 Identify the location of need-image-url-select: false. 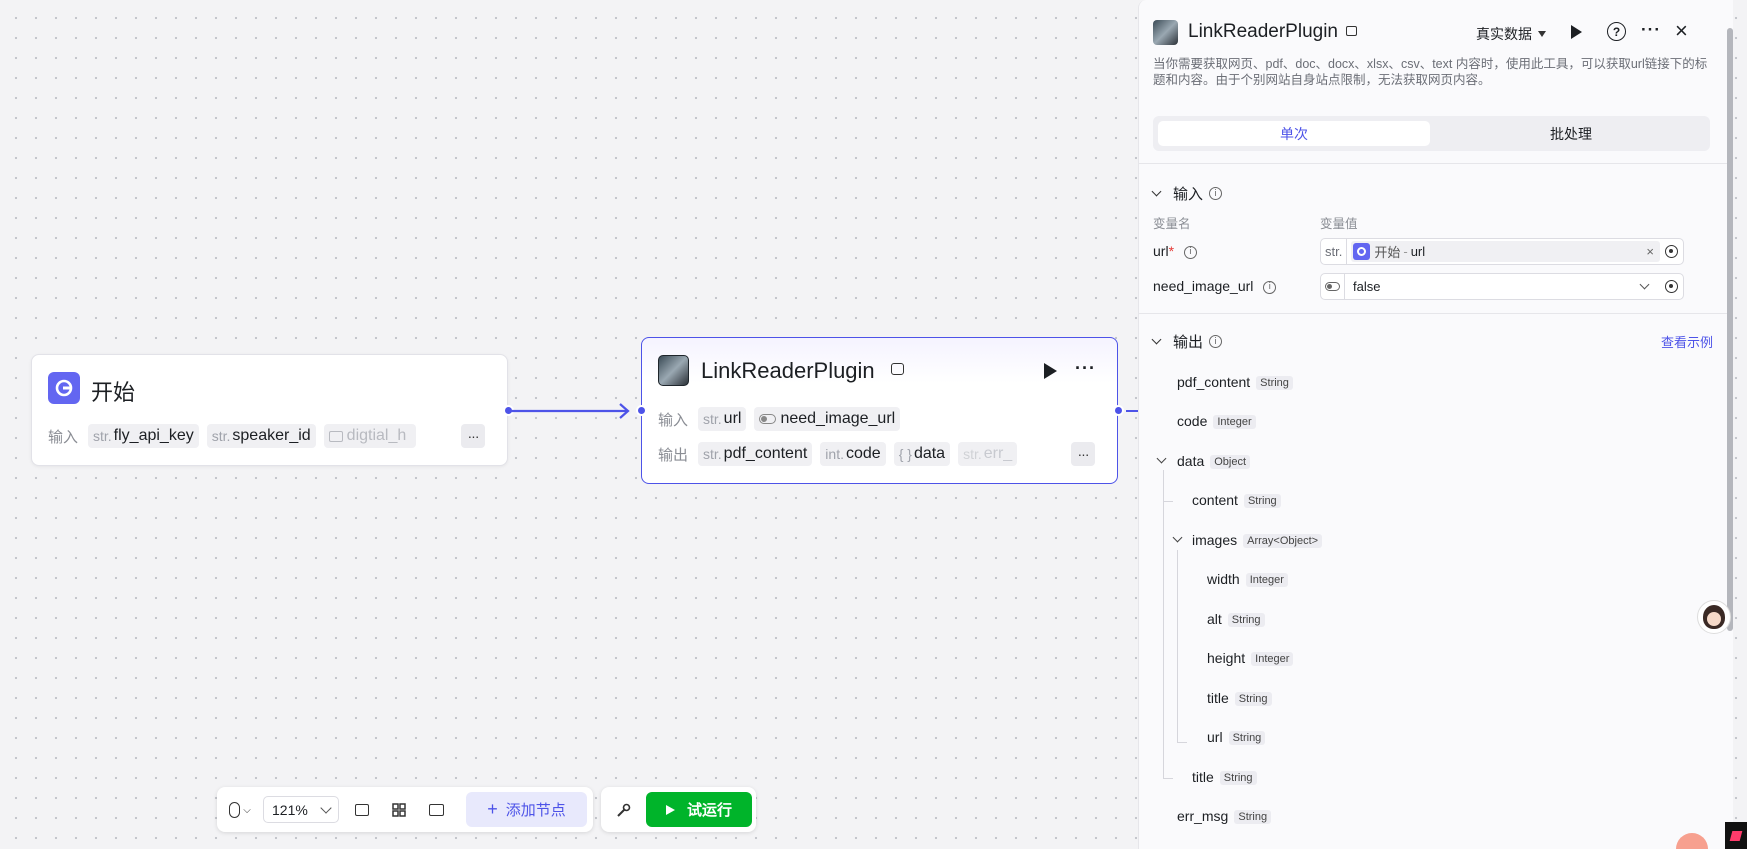
(1502, 286).